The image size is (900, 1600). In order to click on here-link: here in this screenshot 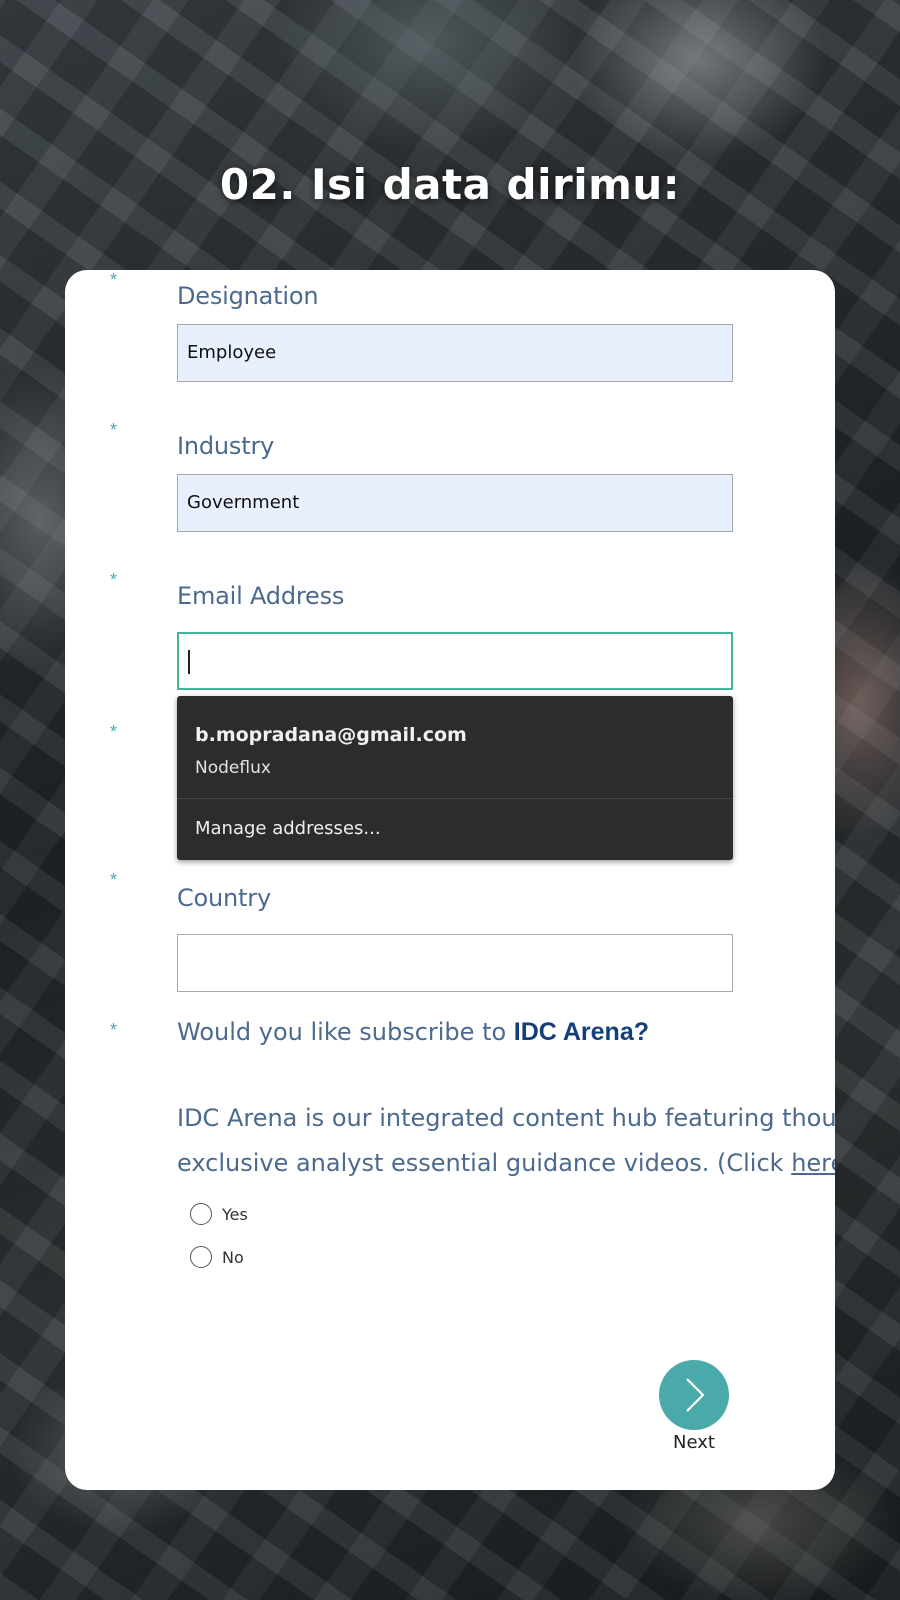, I will do `click(813, 1163)`.